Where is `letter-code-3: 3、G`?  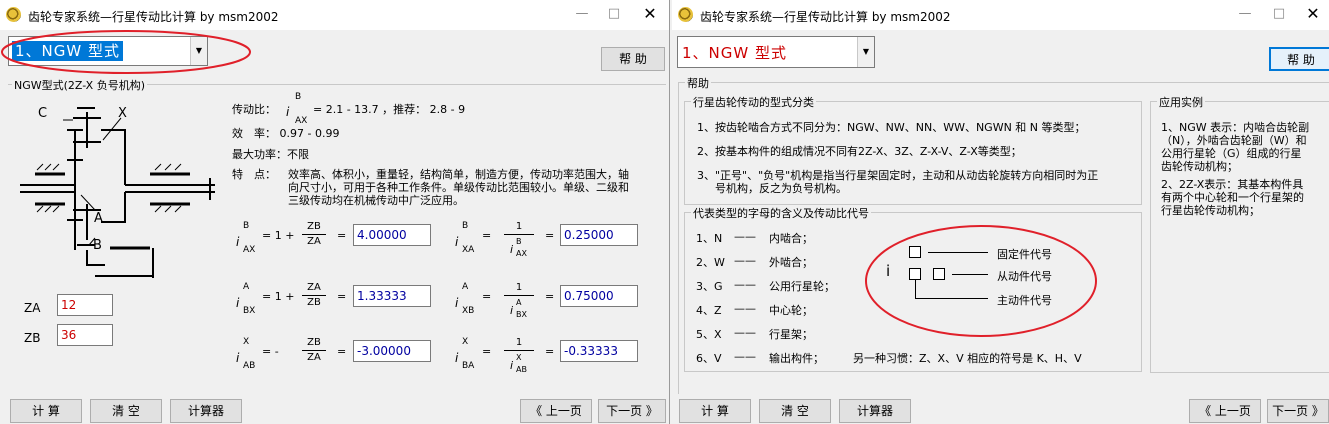
letter-code-3: 3、G is located at coordinates (709, 286).